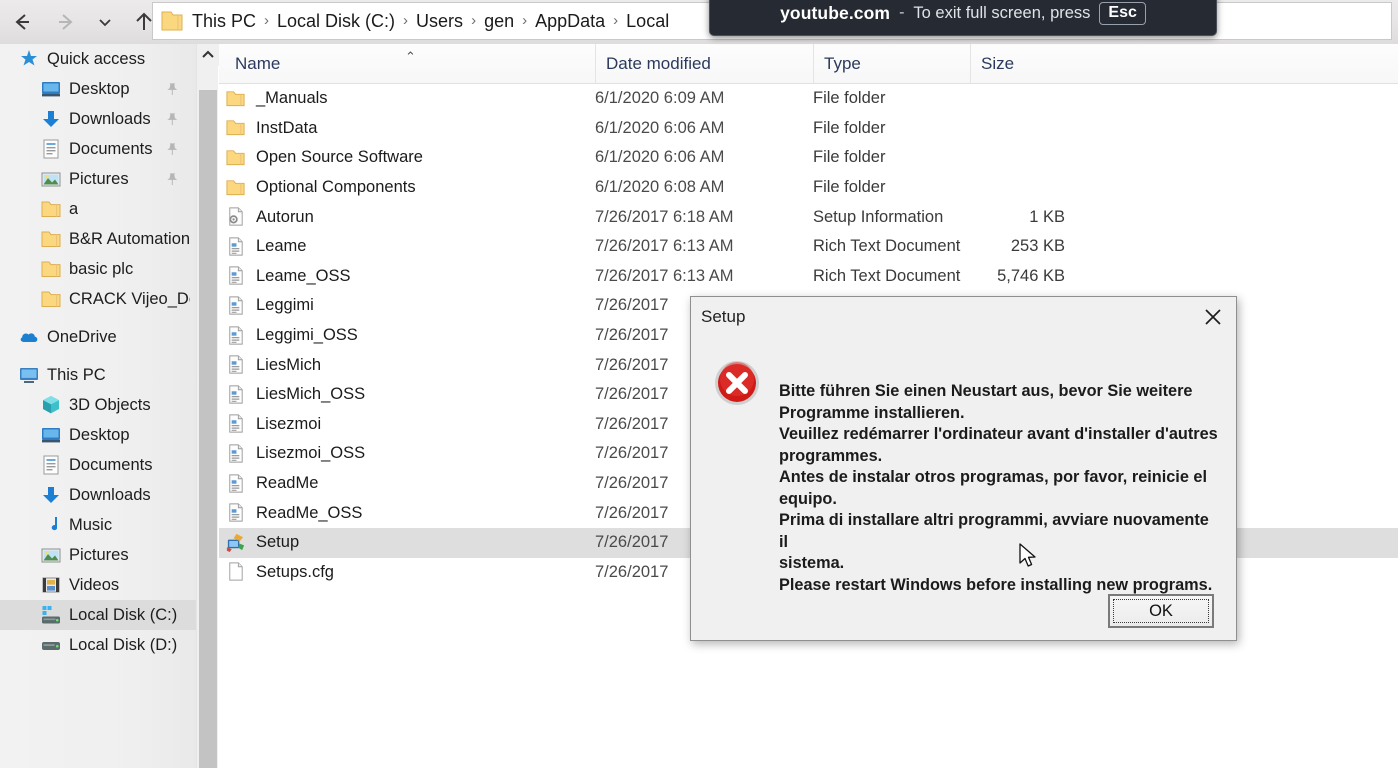  What do you see at coordinates (269, 306) in the screenshot?
I see `file-name-cell: Leggimi` at bounding box center [269, 306].